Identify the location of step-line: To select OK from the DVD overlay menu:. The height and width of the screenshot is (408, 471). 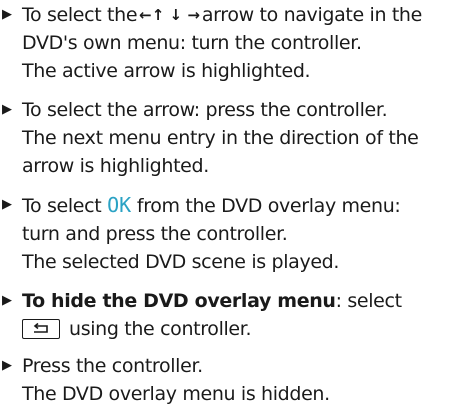
(246, 205).